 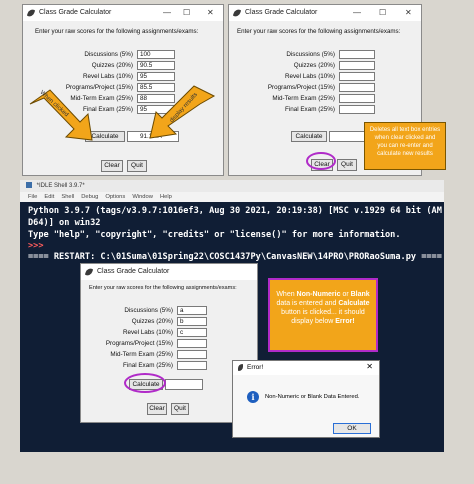 I want to click on quizzes-field: 90.5, so click(x=156, y=65).